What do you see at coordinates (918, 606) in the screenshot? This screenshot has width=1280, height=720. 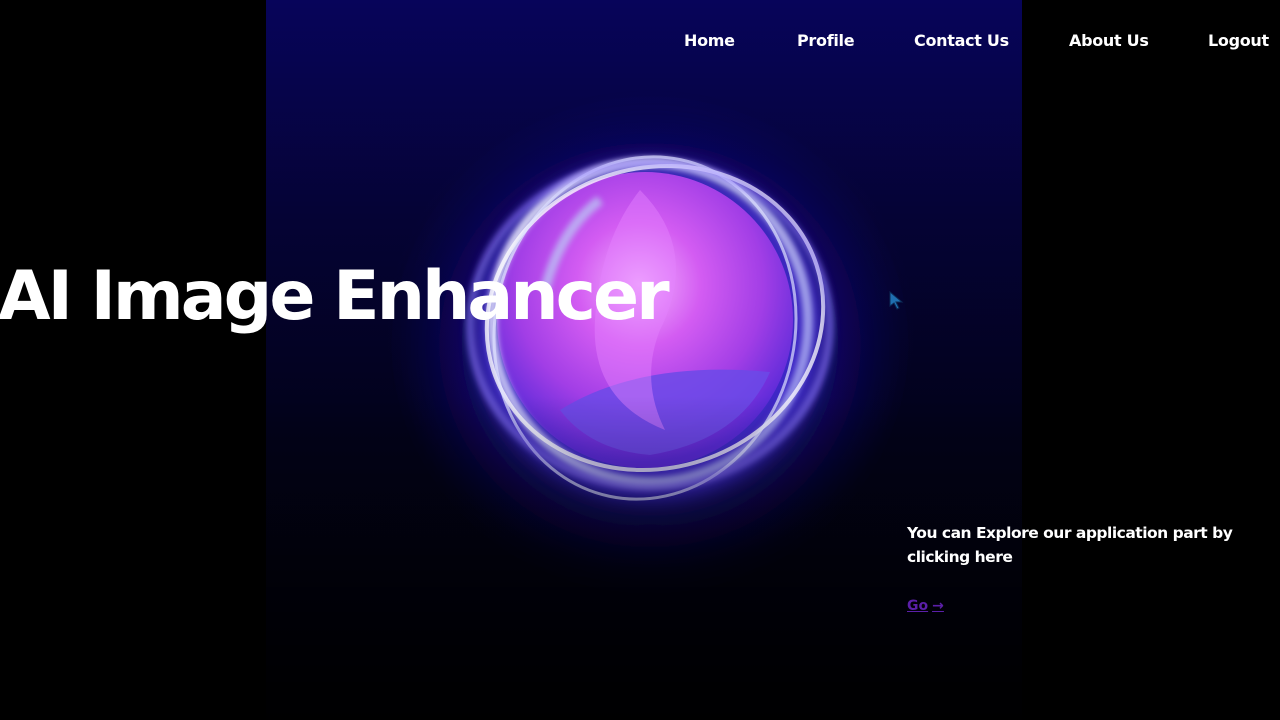 I see `go-link-label: Go` at bounding box center [918, 606].